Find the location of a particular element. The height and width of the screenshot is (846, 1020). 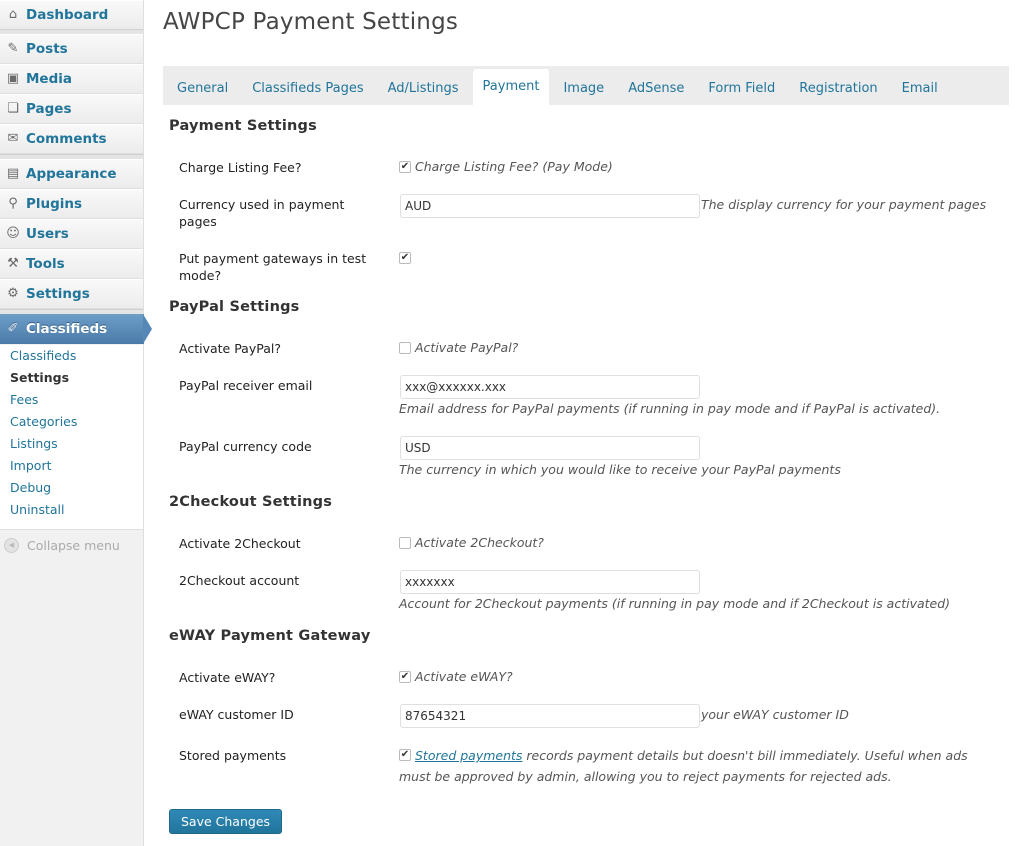

submenu-listings: Listings is located at coordinates (71, 444).